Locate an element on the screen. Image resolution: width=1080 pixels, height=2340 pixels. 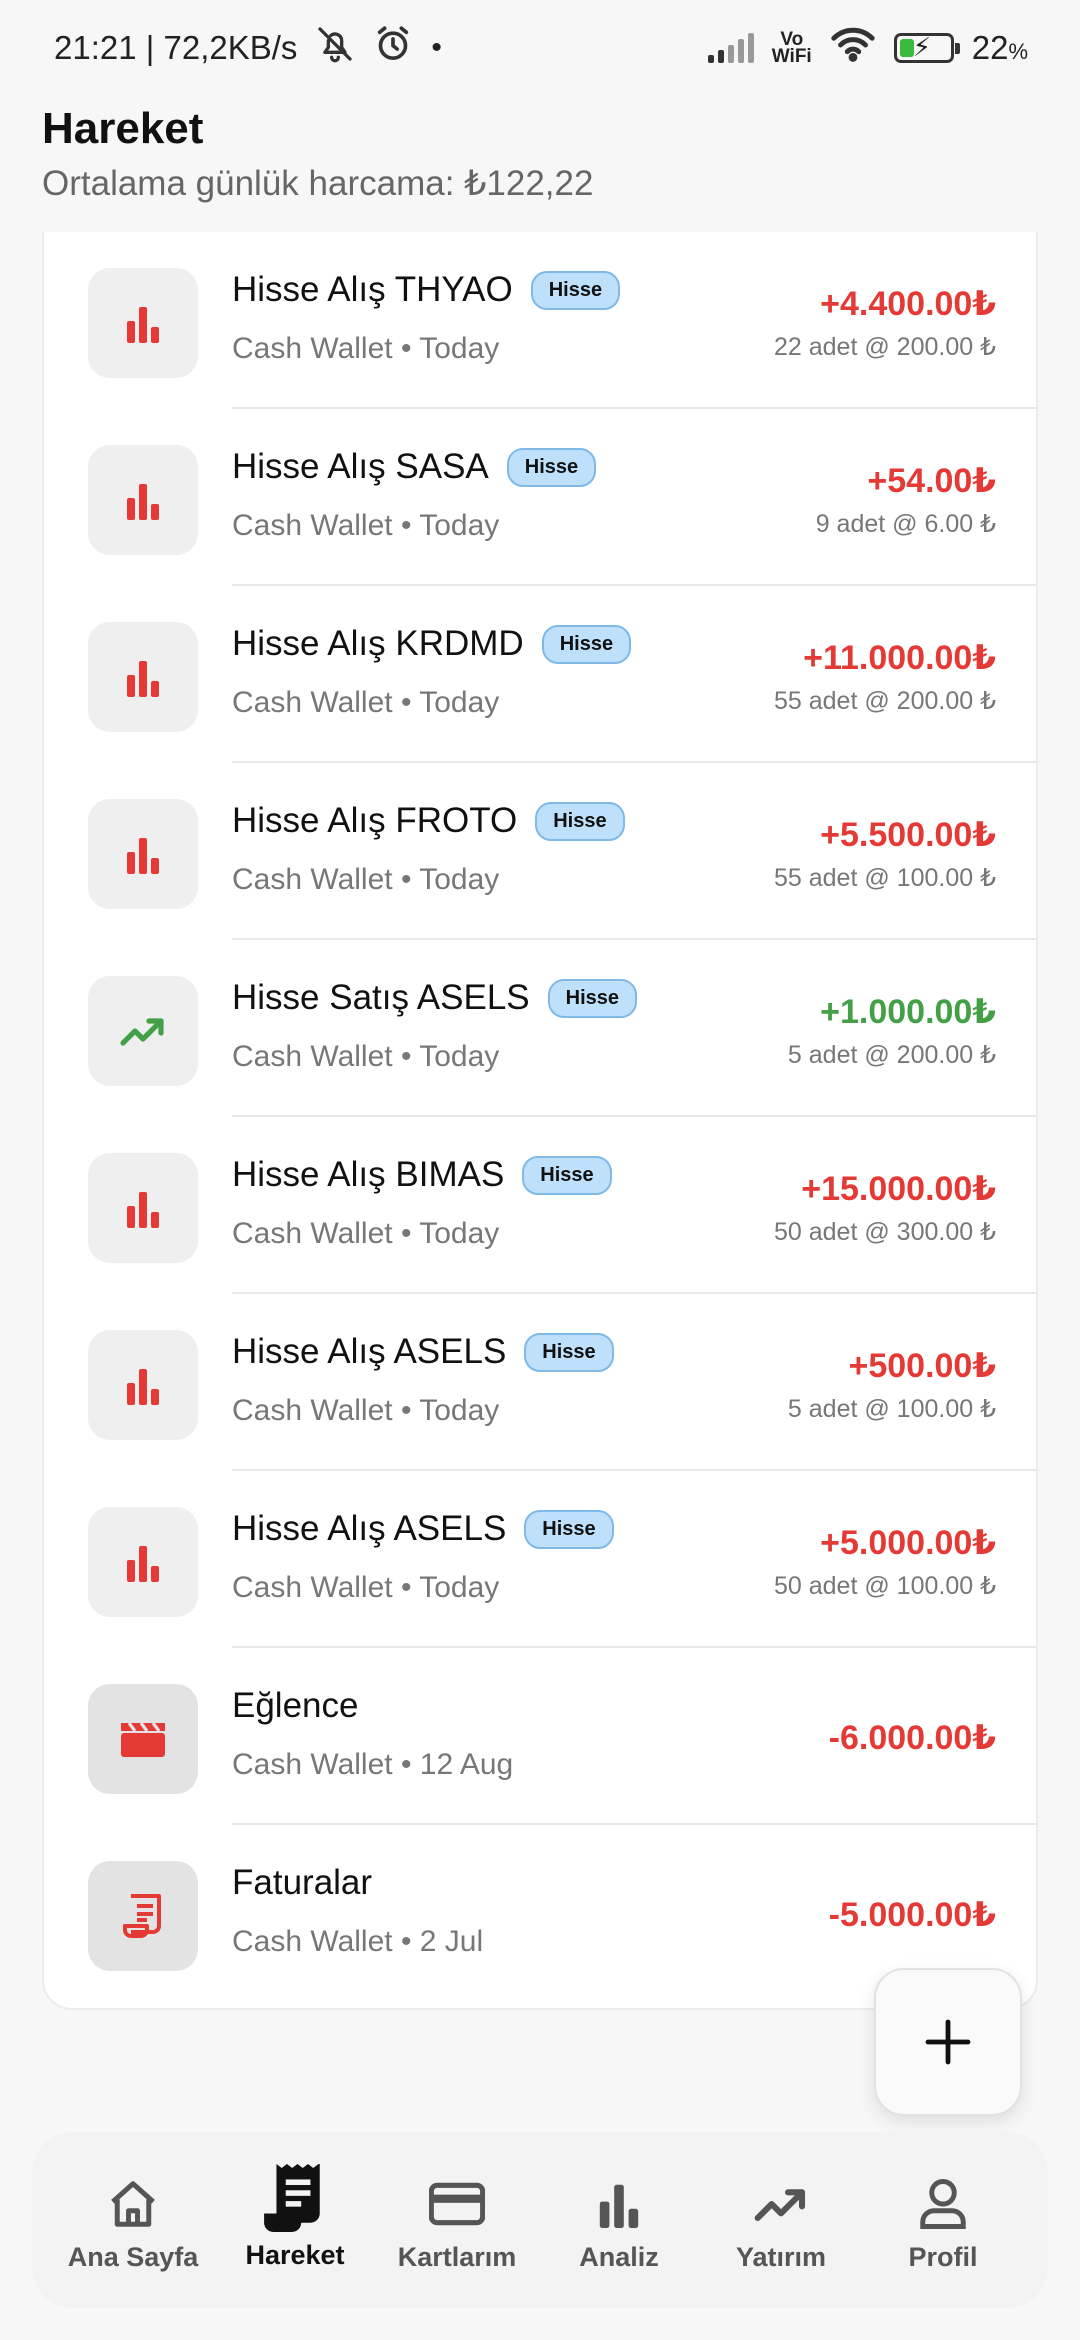
nav-label: Hareket is located at coordinates (295, 2255).